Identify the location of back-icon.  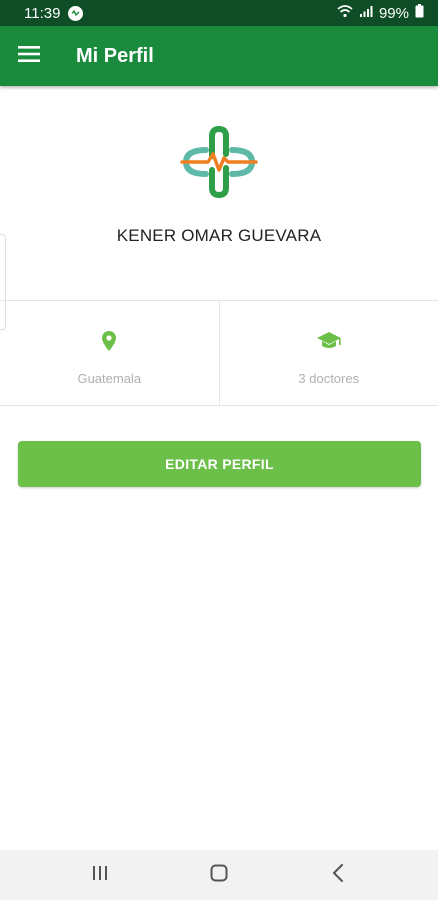
(338, 875).